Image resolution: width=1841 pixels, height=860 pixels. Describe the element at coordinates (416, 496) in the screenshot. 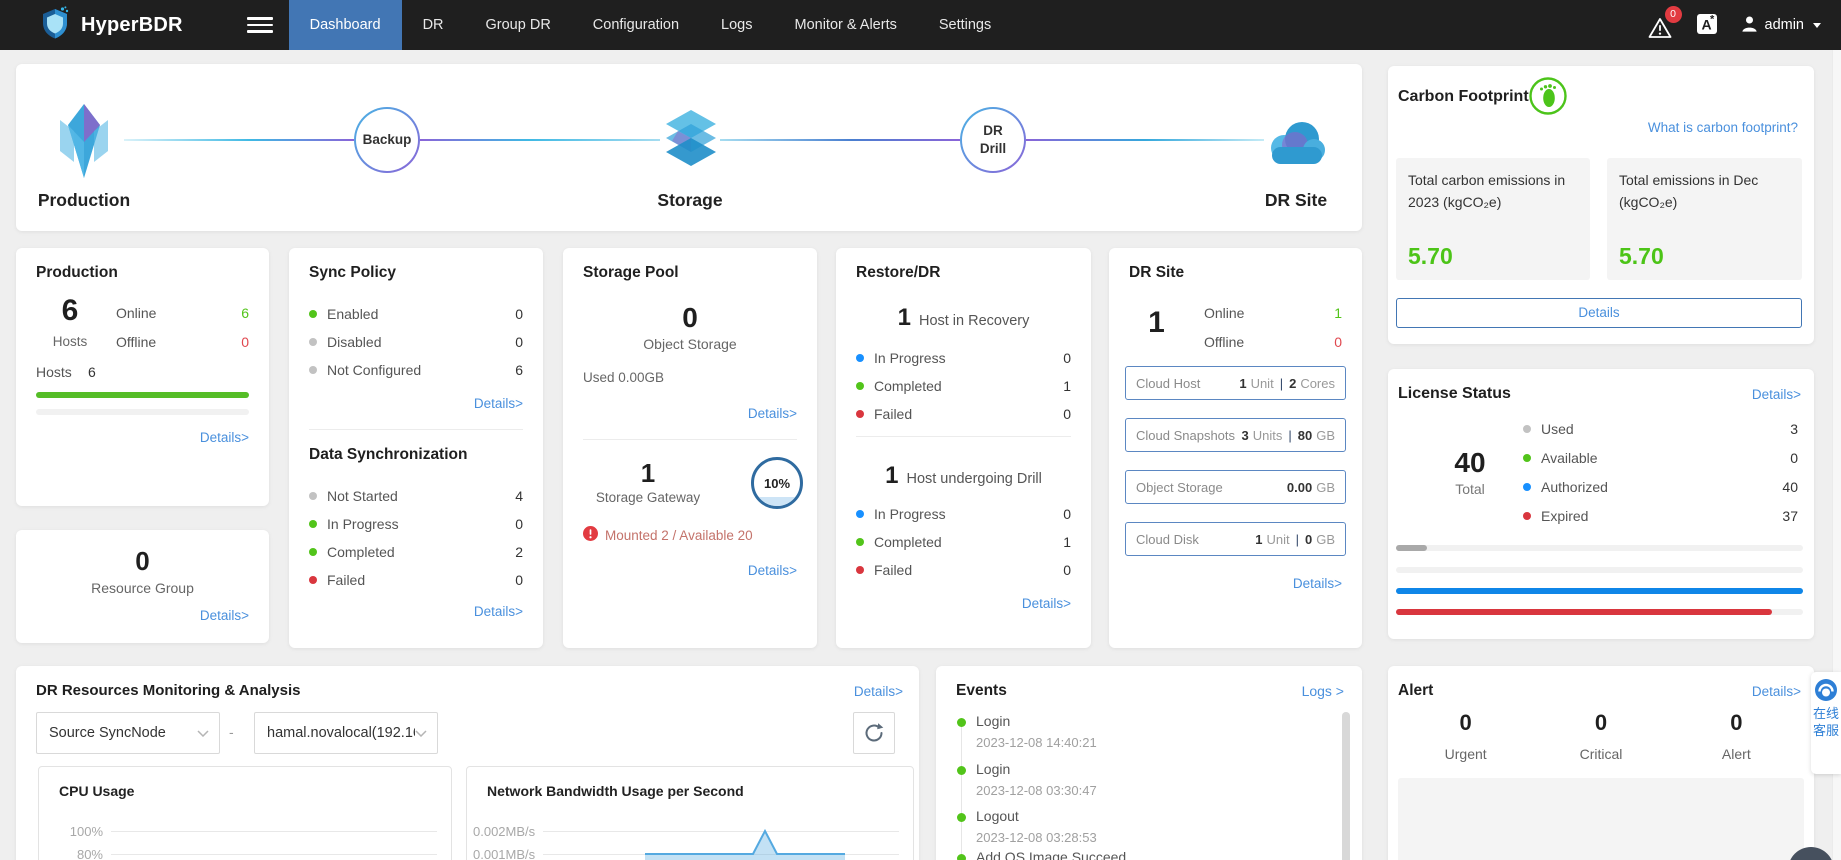

I see `status-row: Not Started 4` at that location.